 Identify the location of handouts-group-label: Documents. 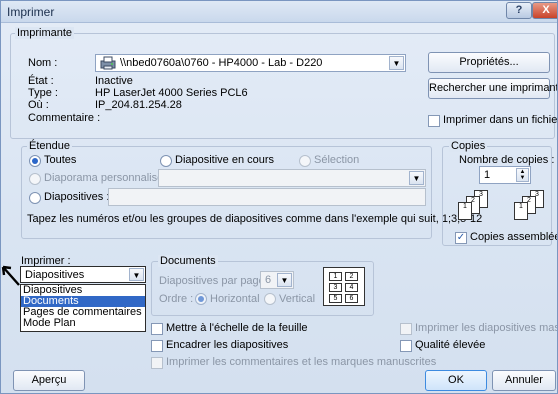
(188, 261).